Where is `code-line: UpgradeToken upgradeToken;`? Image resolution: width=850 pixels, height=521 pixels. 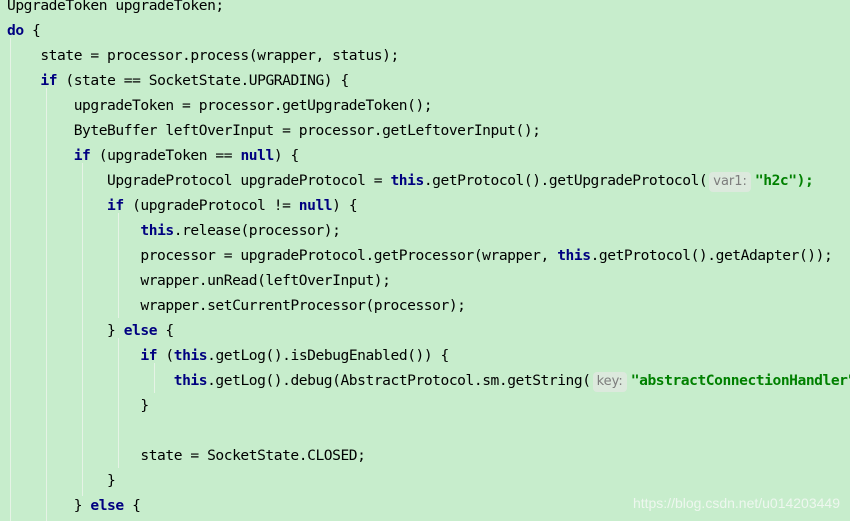
code-line: UpgradeToken upgradeToken; is located at coordinates (115, 9).